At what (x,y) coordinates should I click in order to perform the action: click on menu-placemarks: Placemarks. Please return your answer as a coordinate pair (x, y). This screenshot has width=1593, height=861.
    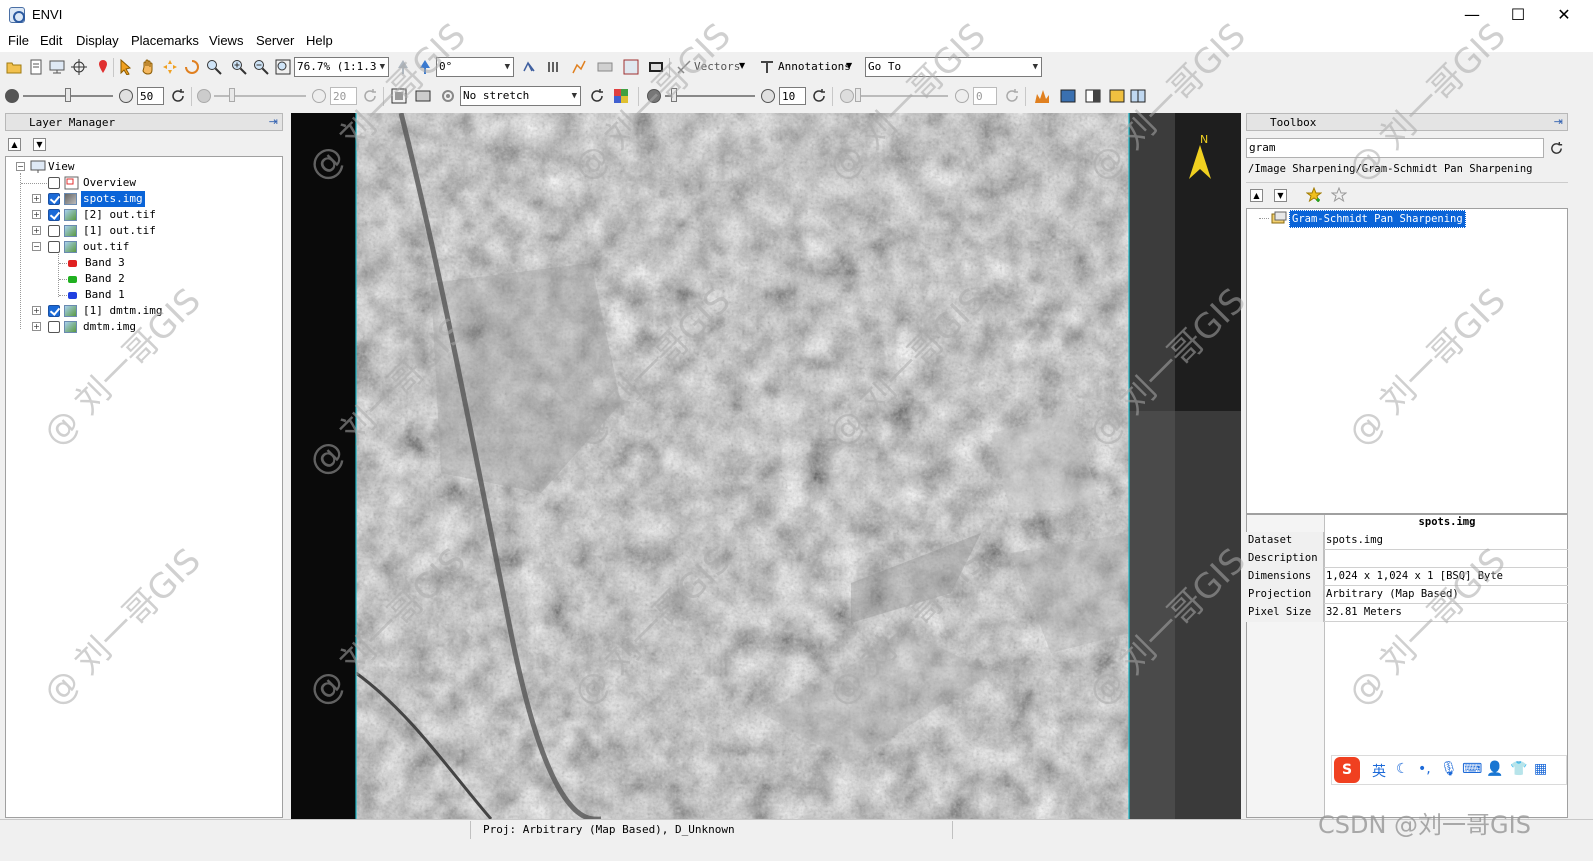
    Looking at the image, I should click on (165, 40).